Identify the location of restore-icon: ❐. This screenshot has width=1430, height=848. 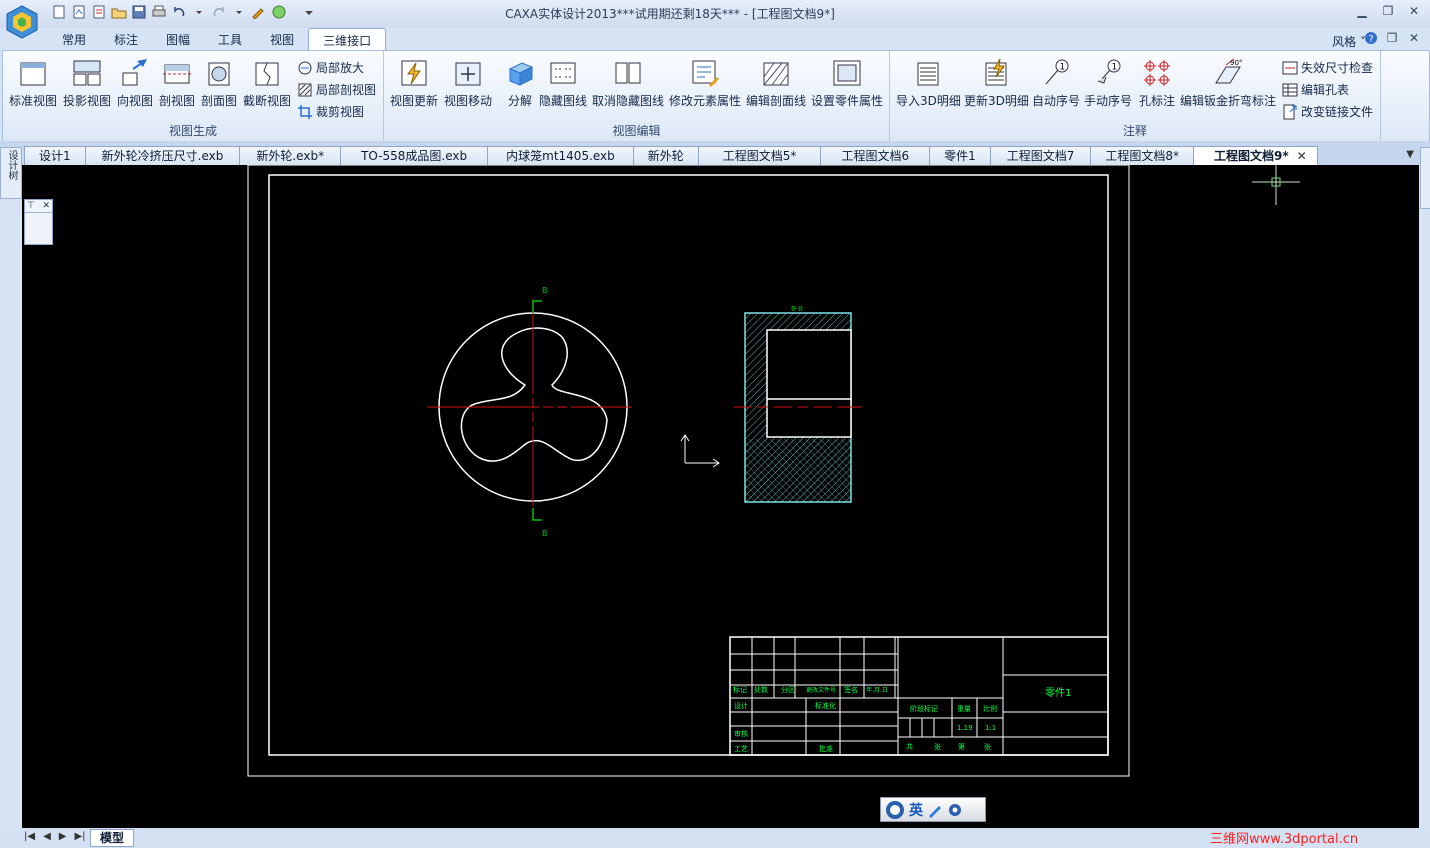
(1388, 11).